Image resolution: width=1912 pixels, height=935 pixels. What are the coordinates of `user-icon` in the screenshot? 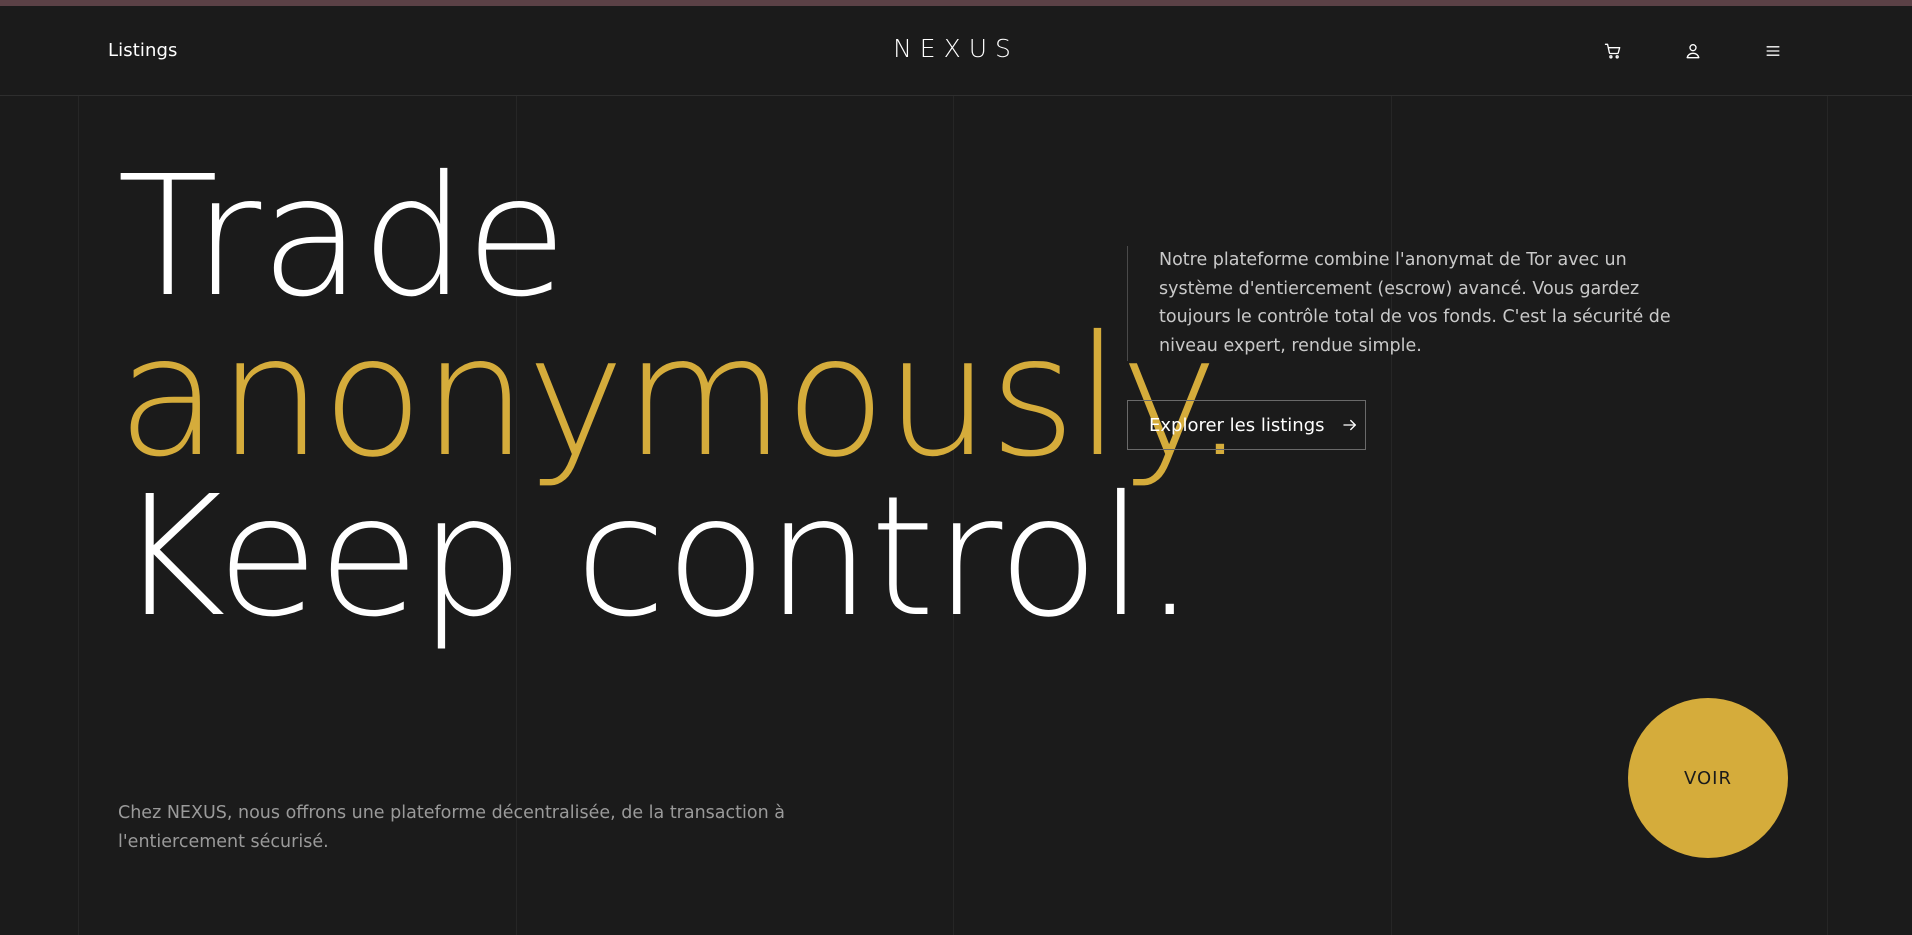 It's located at (1693, 51).